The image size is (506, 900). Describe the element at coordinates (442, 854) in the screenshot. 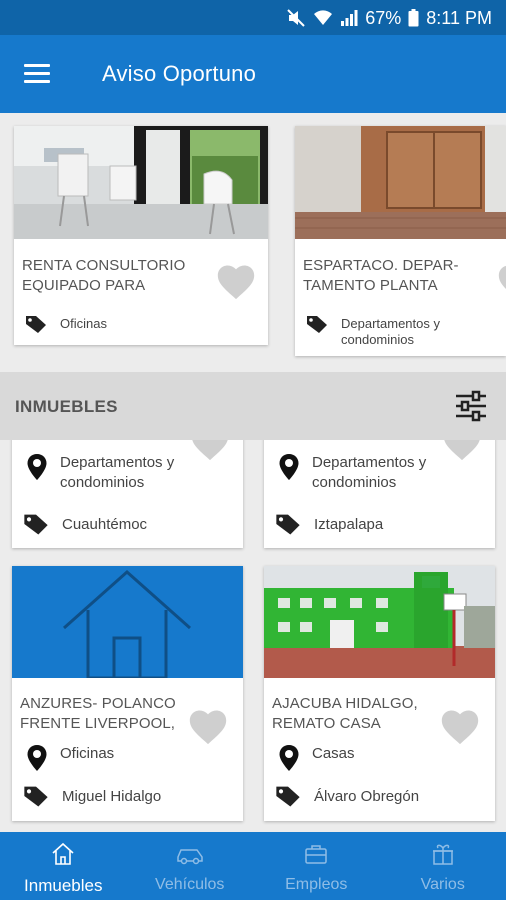

I see `gift-icon` at that location.